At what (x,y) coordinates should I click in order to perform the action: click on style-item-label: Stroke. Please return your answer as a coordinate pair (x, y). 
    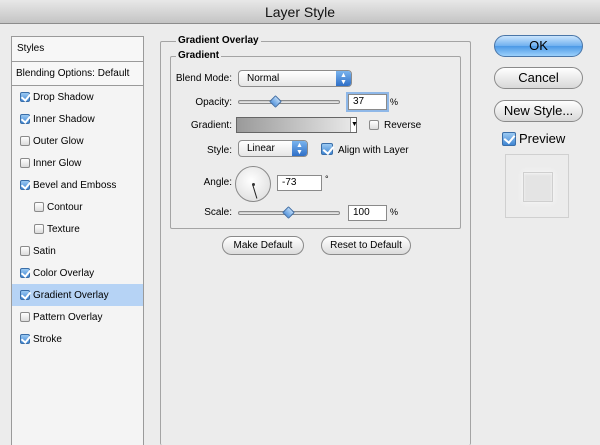
    Looking at the image, I should click on (47, 339).